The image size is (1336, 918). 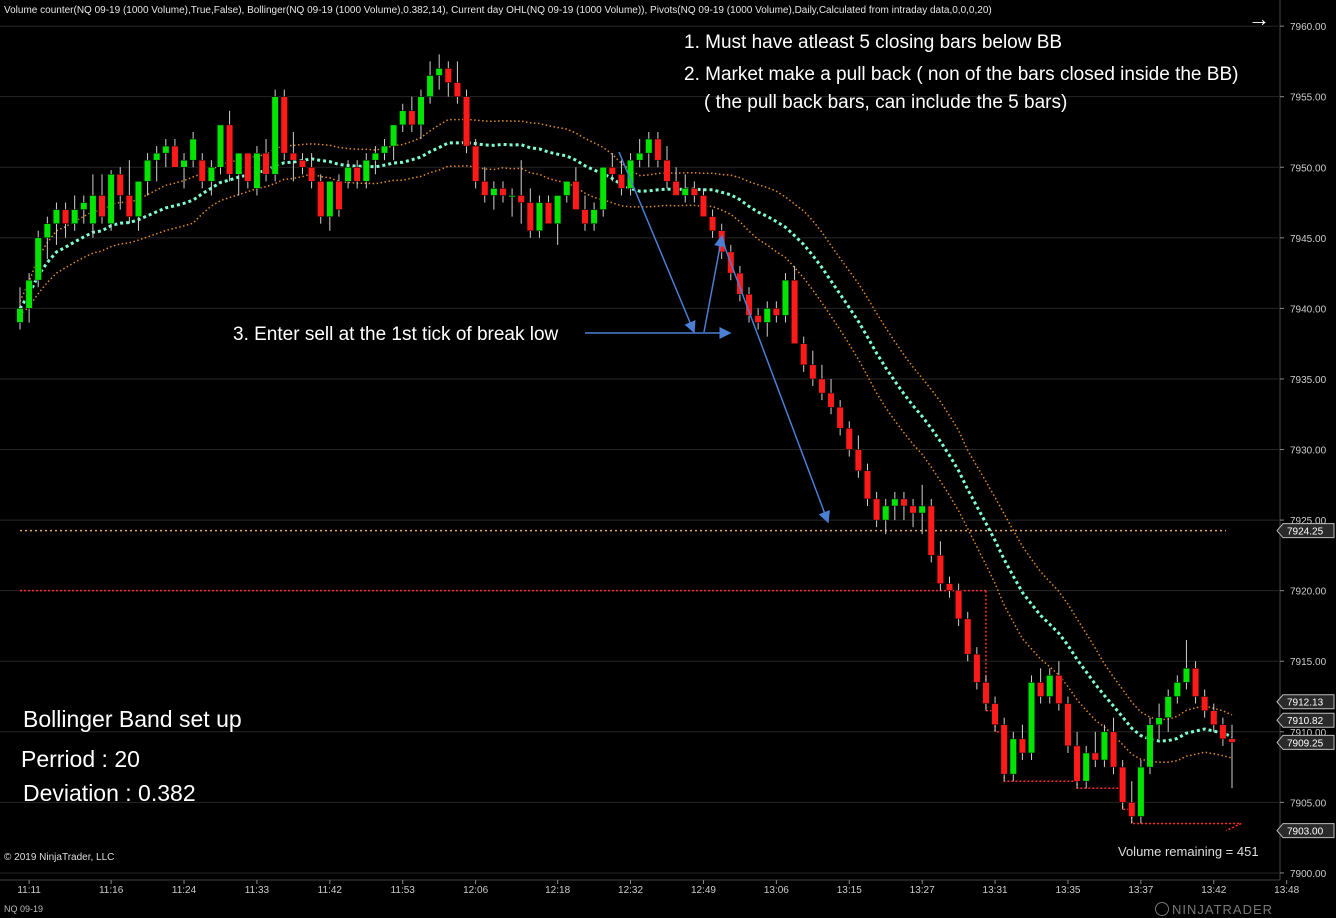 What do you see at coordinates (1067, 890) in the screenshot?
I see `x-tick-label: 13:35` at bounding box center [1067, 890].